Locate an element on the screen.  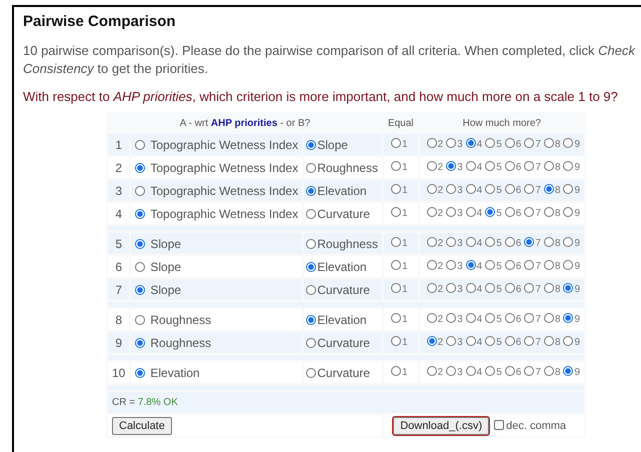
checkbox is located at coordinates (499, 425).